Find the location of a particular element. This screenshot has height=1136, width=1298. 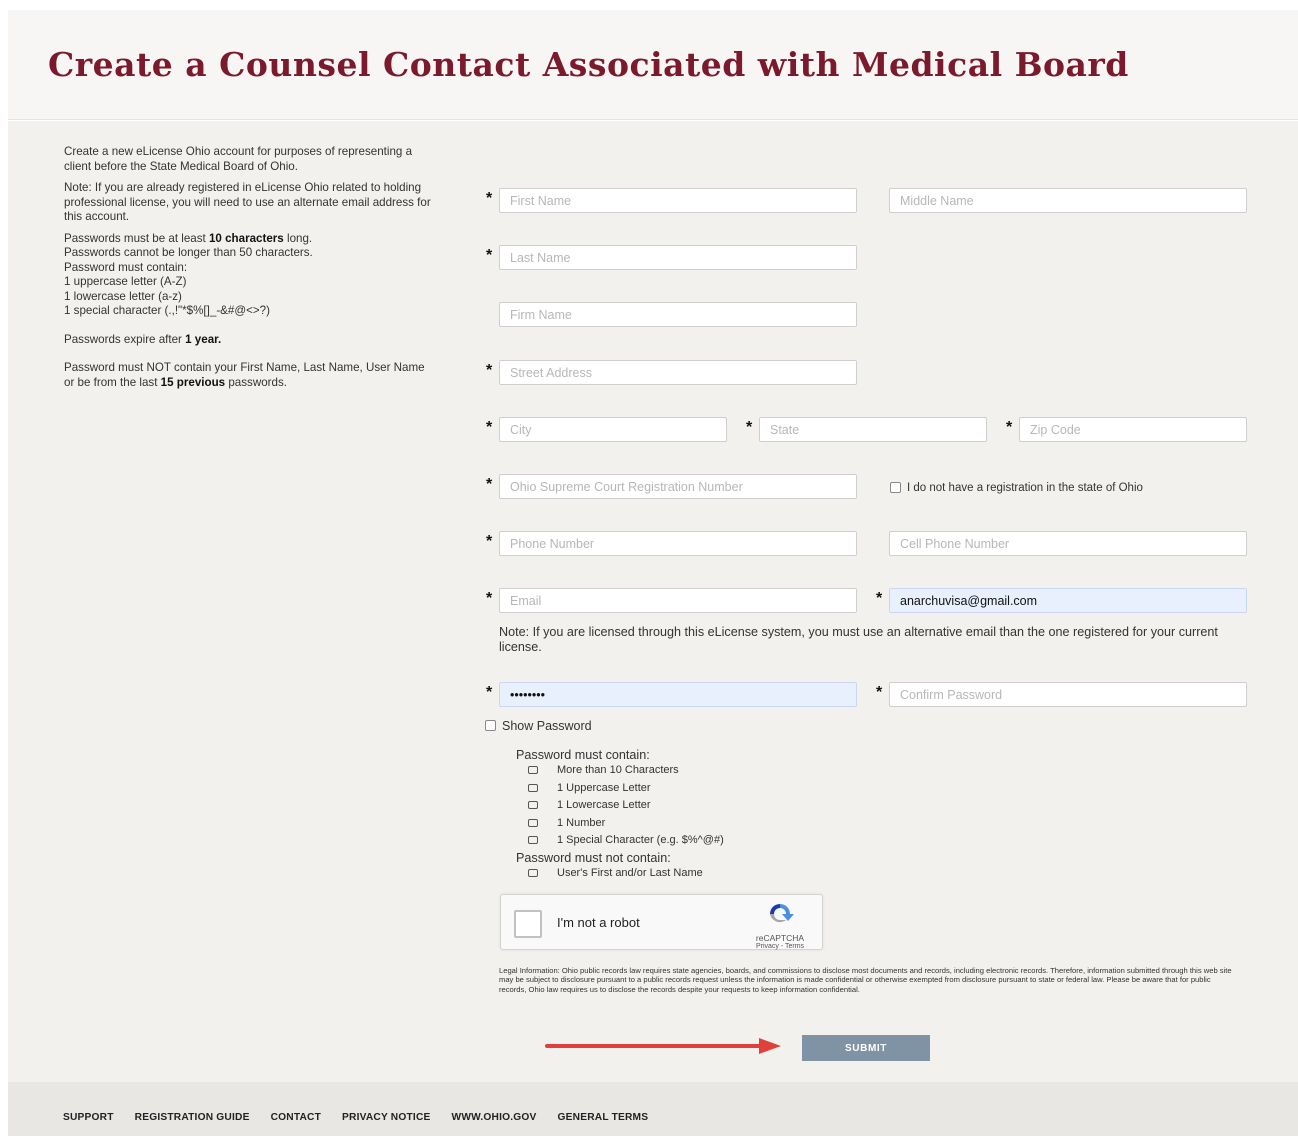

submit-button: SUBMIT is located at coordinates (866, 1048).